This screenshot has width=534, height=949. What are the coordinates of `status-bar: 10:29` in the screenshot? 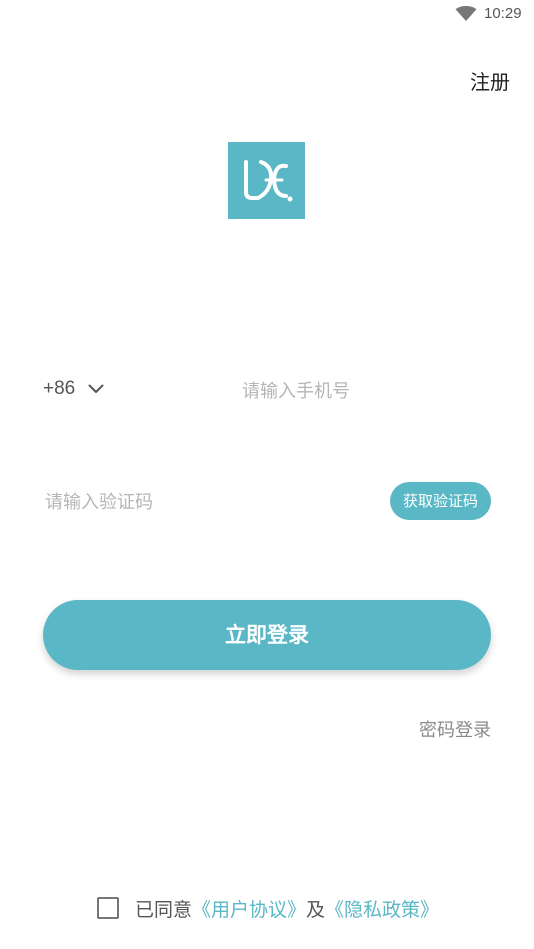 It's located at (267, 14).